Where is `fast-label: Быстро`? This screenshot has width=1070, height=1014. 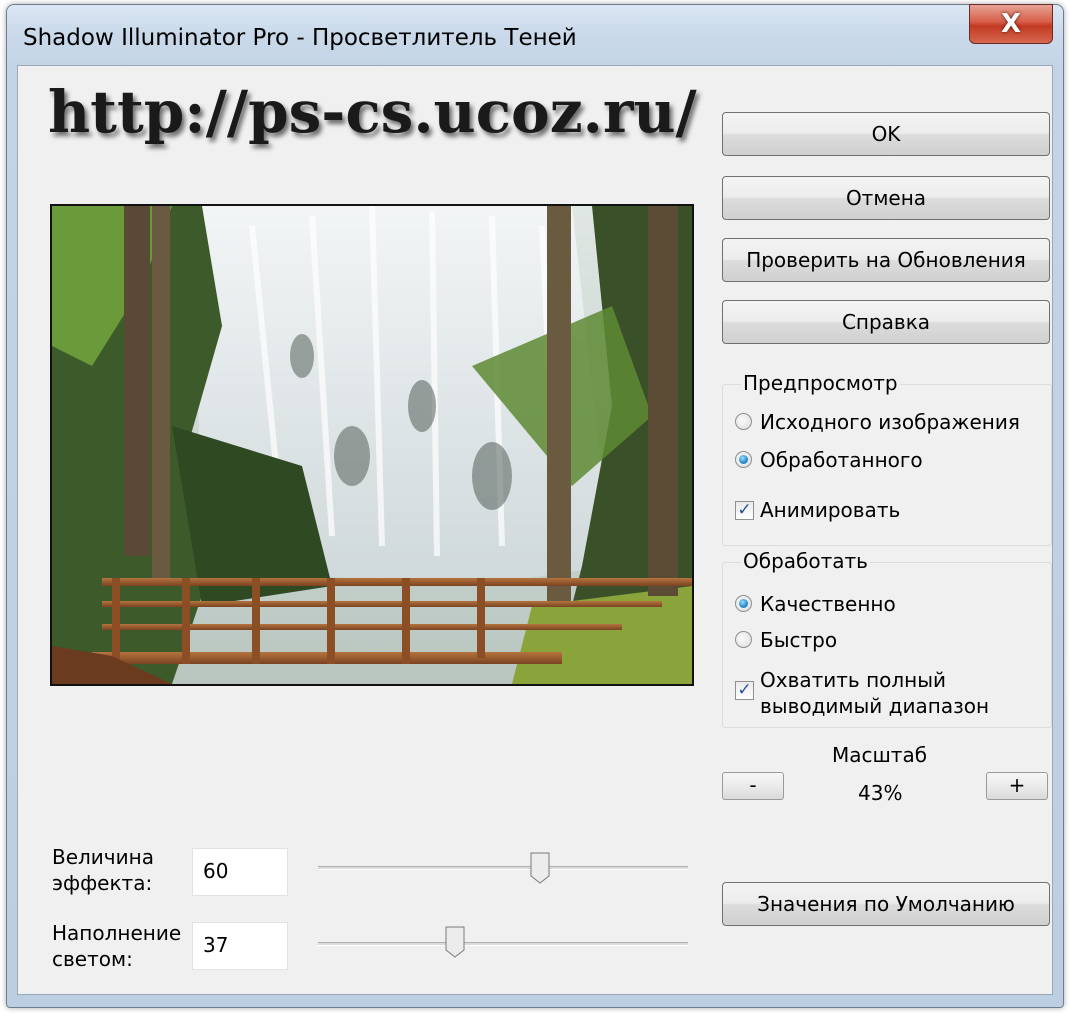
fast-label: Быстро is located at coordinates (799, 640).